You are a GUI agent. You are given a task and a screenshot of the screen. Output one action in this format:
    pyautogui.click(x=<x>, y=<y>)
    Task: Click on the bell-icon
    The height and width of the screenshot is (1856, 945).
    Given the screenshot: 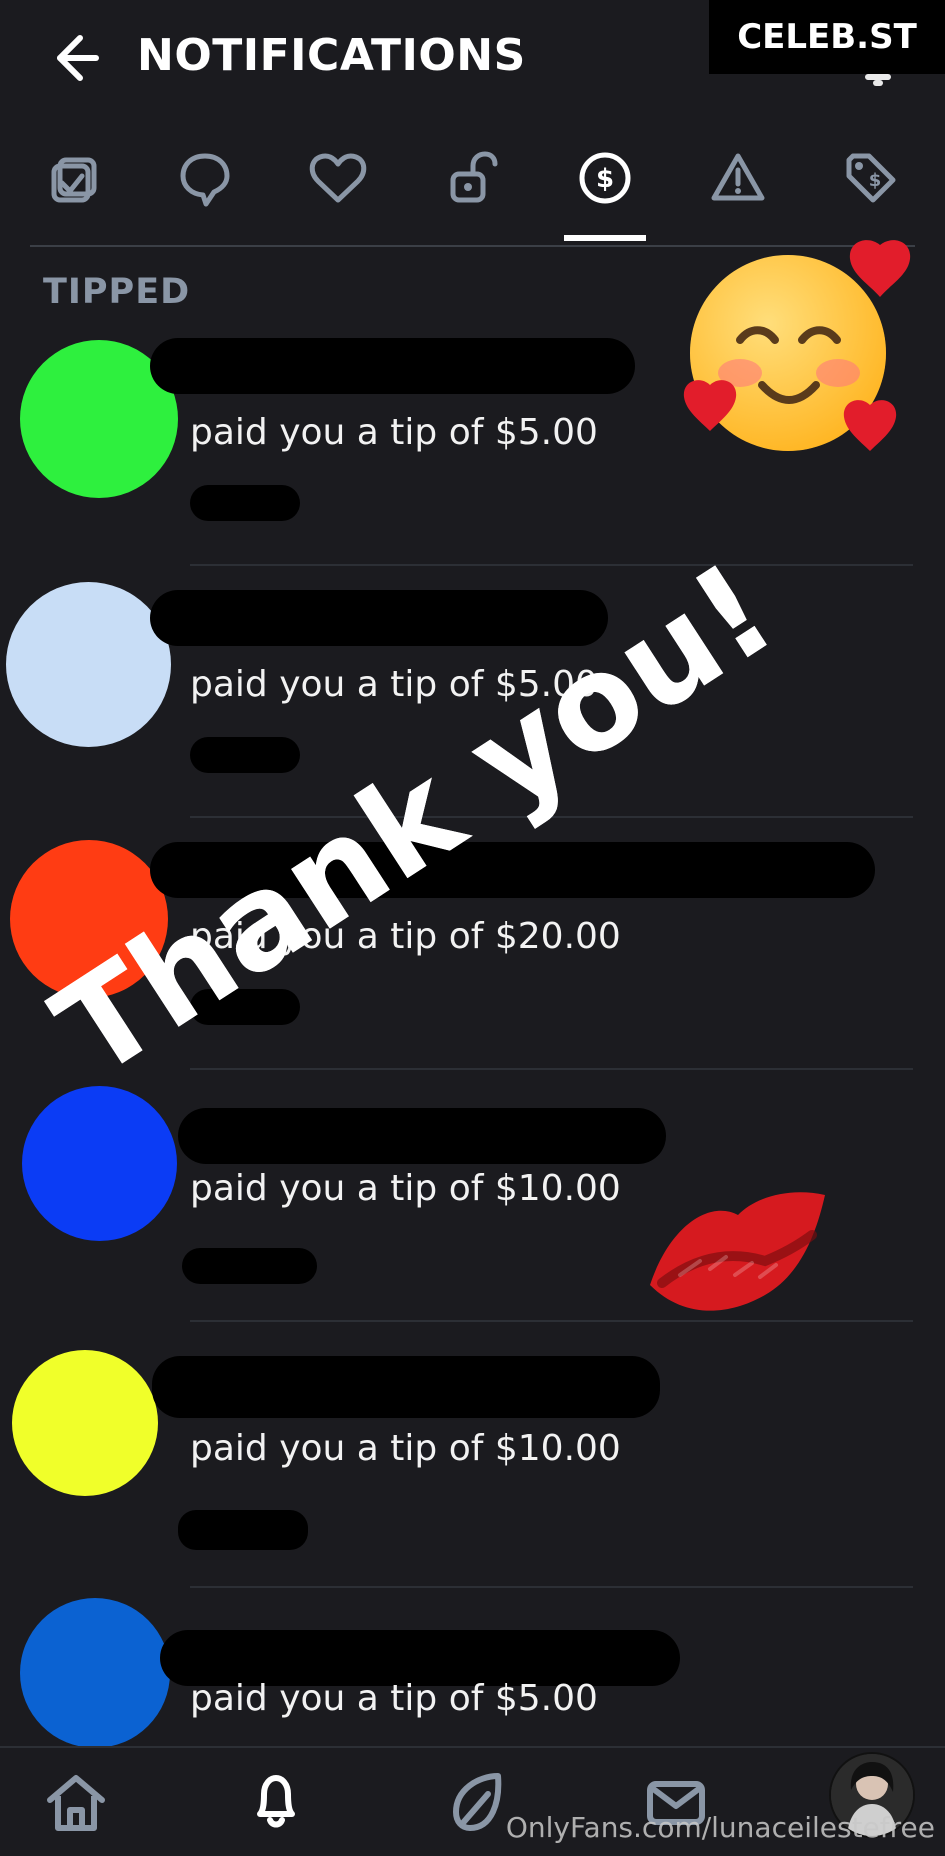 What is the action you would take?
    pyautogui.click(x=276, y=1801)
    